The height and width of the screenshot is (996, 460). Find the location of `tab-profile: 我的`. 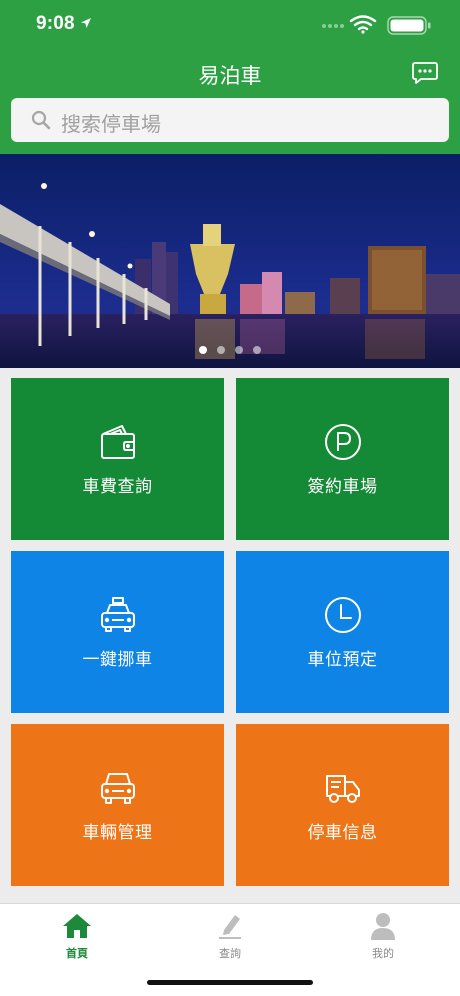

tab-profile: 我的 is located at coordinates (383, 936).